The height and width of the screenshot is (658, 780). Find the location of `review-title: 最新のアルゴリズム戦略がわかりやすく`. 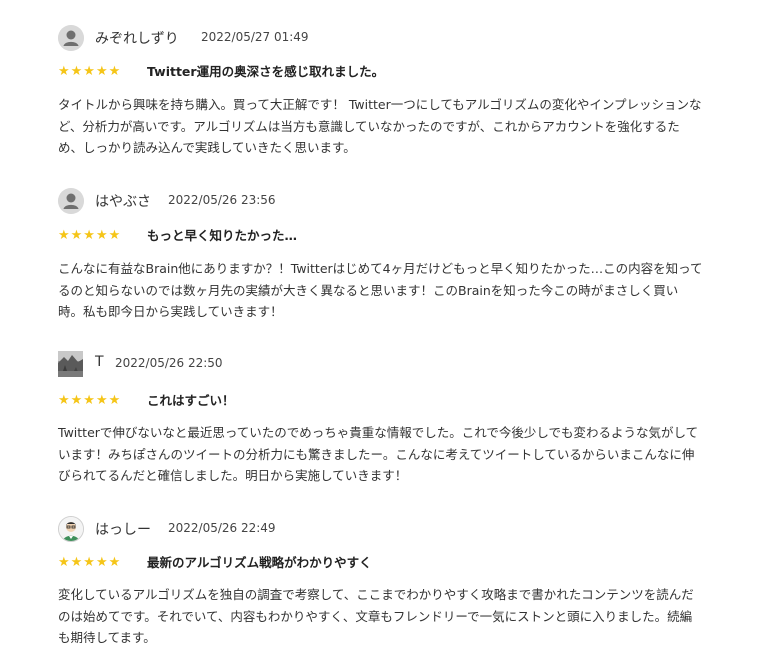

review-title: 最新のアルゴリズム戦略がわかりやすく is located at coordinates (259, 562).